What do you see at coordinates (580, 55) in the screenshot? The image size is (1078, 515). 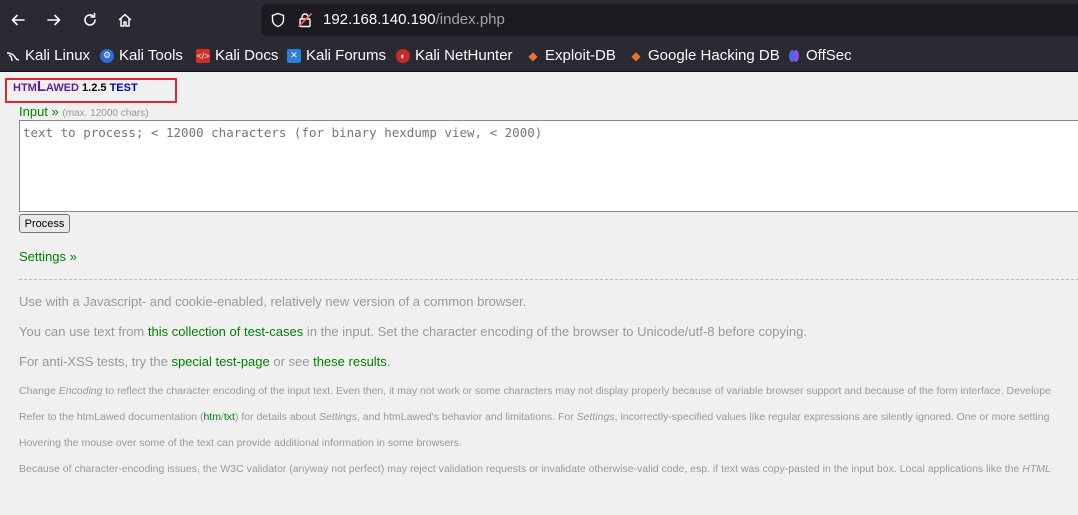 I see `bookmark-label: Exploit-DB` at bounding box center [580, 55].